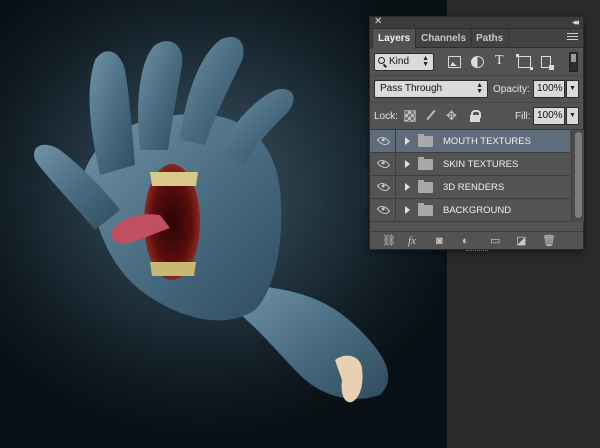 The height and width of the screenshot is (448, 600). I want to click on image-filter-icon, so click(454, 62).